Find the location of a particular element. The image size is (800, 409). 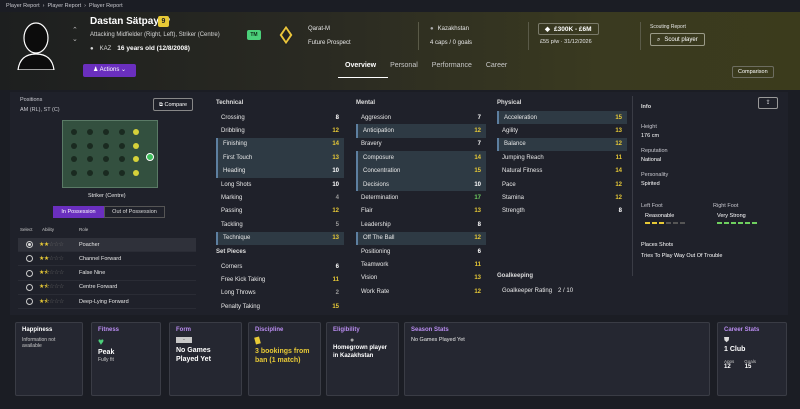

career-stats-card: Career Stats ⛊ 1 Club Apps Goals 12 15 is located at coordinates (752, 359).